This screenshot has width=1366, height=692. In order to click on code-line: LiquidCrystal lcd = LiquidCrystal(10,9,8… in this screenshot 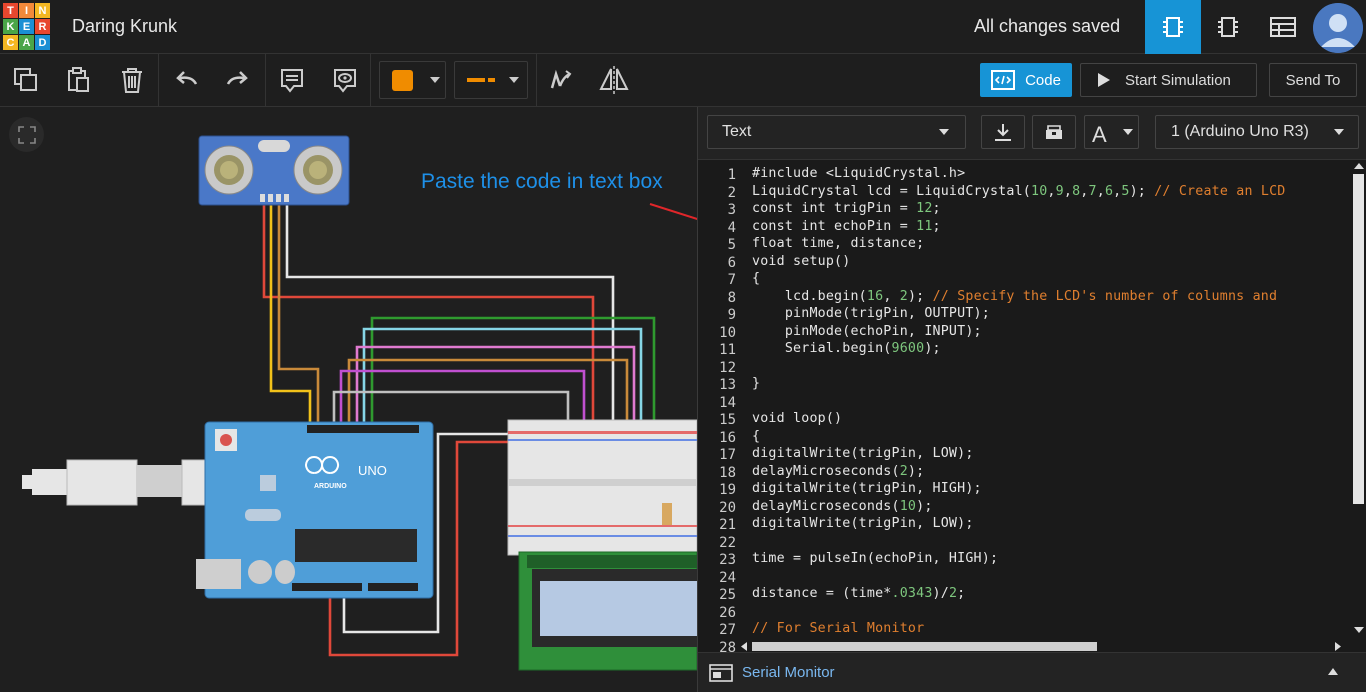, I will do `click(1019, 191)`.